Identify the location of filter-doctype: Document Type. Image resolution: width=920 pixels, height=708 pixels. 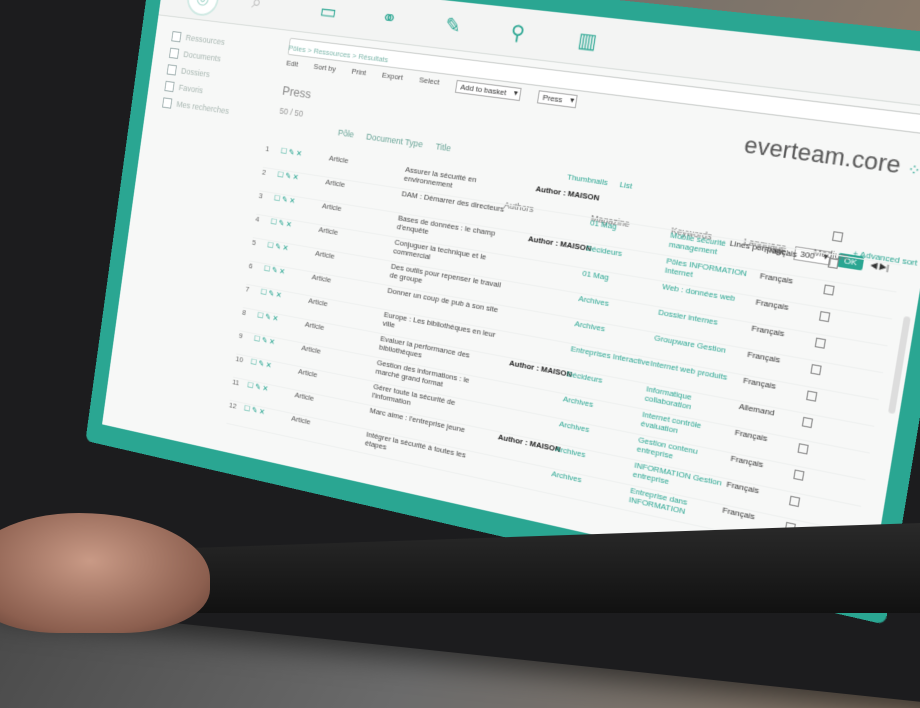
(395, 141).